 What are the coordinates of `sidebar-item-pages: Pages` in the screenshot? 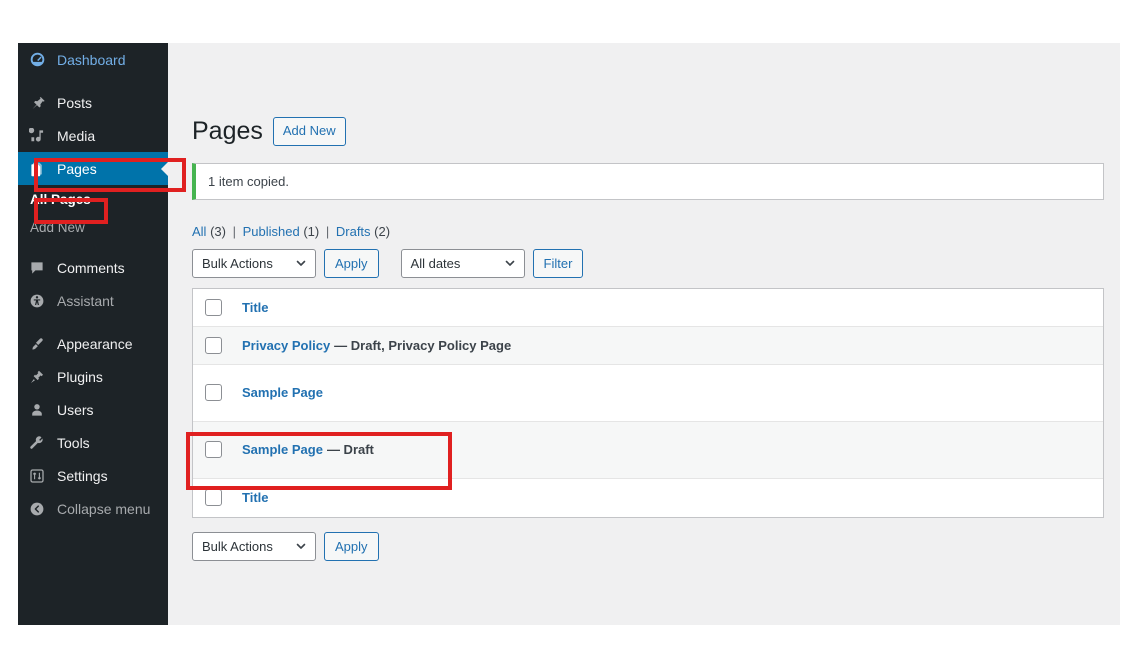 It's located at (93, 168).